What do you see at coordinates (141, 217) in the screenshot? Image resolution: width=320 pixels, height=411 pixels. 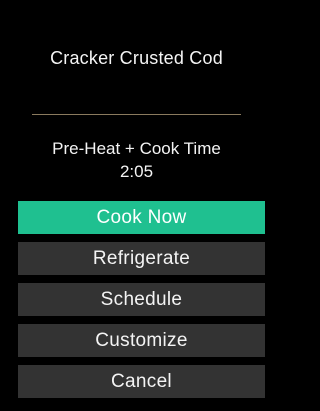 I see `cook-now-button: Cook Now` at bounding box center [141, 217].